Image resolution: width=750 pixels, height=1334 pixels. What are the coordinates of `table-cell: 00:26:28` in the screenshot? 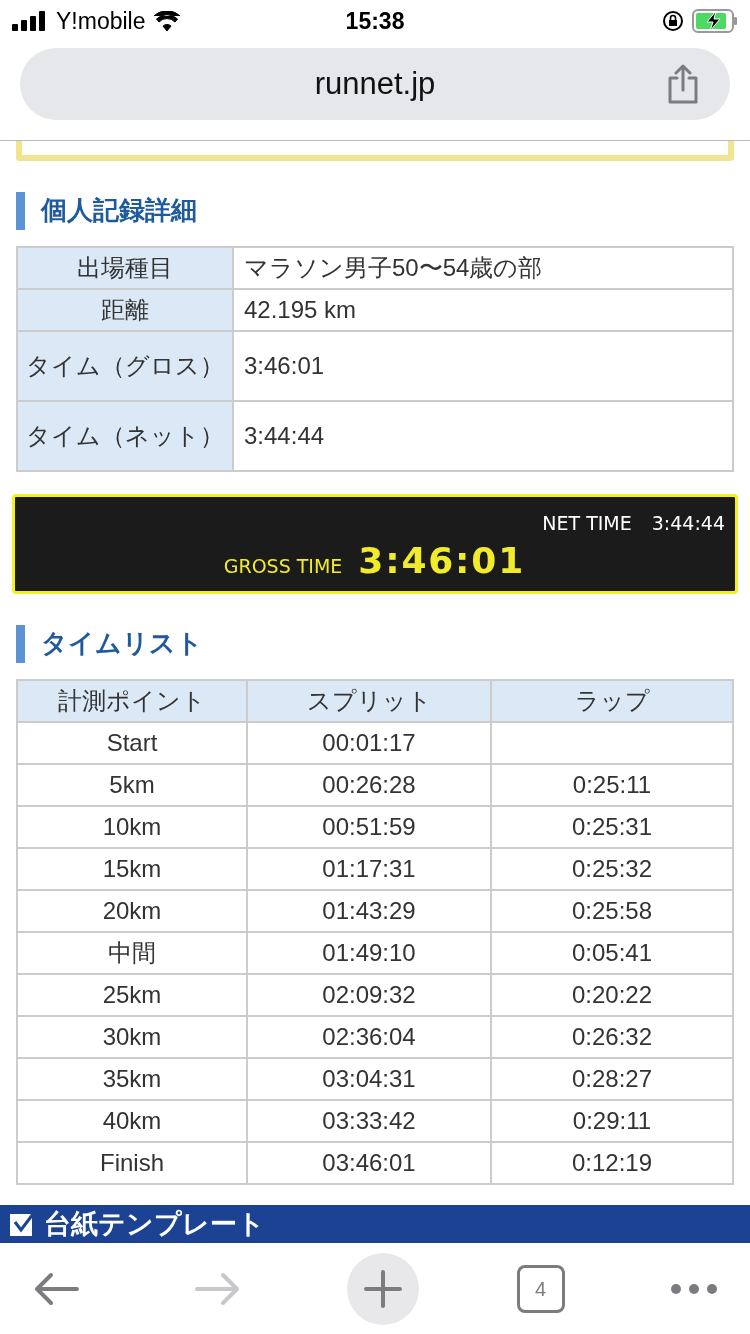 It's located at (369, 785).